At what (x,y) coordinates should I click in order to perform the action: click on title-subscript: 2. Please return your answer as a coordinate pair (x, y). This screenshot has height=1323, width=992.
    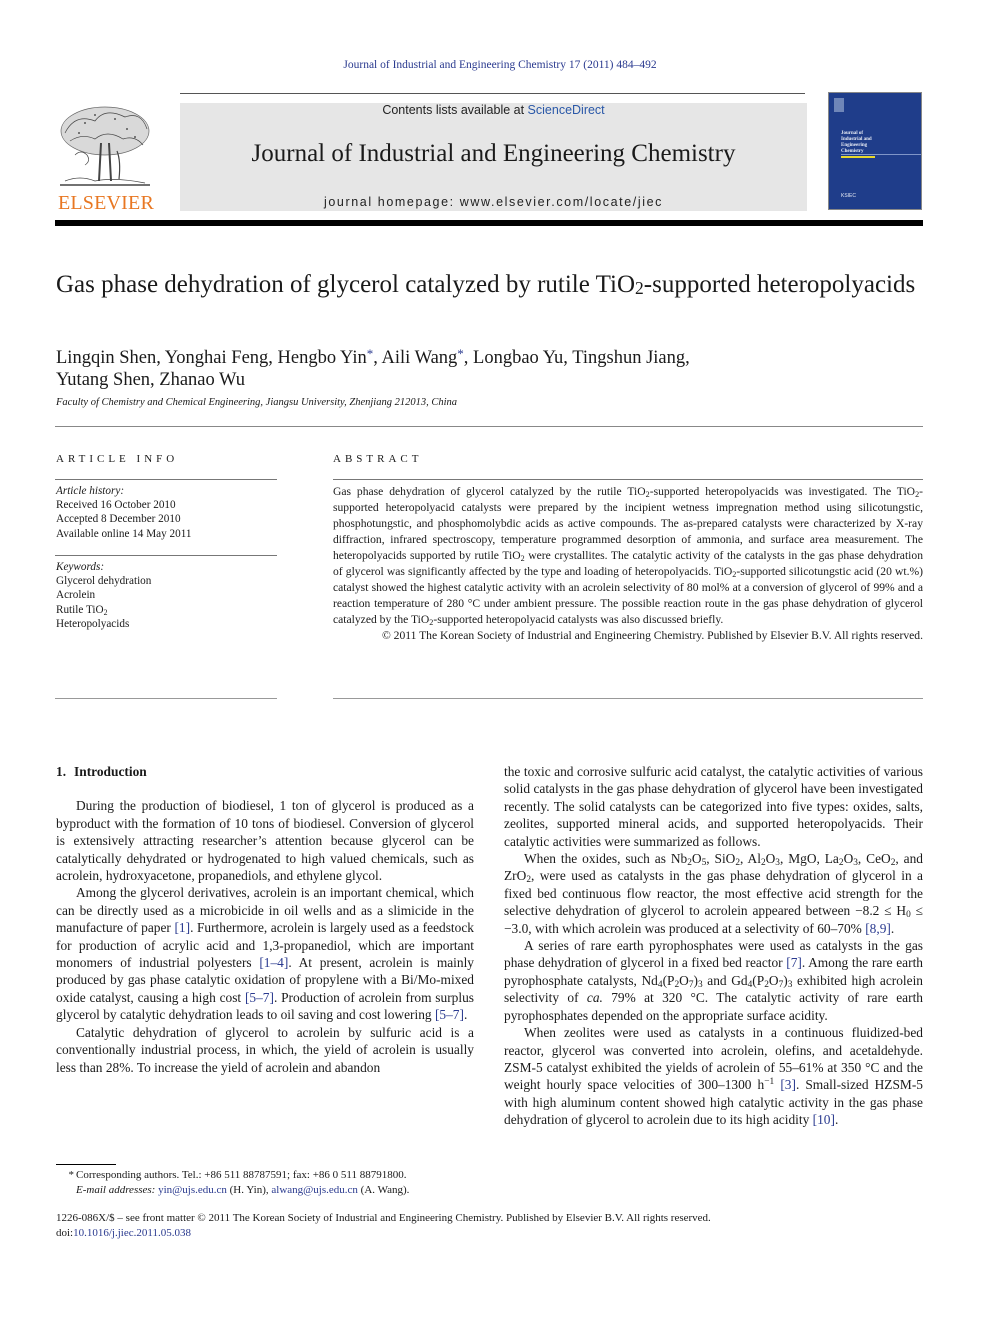
    Looking at the image, I should click on (639, 288).